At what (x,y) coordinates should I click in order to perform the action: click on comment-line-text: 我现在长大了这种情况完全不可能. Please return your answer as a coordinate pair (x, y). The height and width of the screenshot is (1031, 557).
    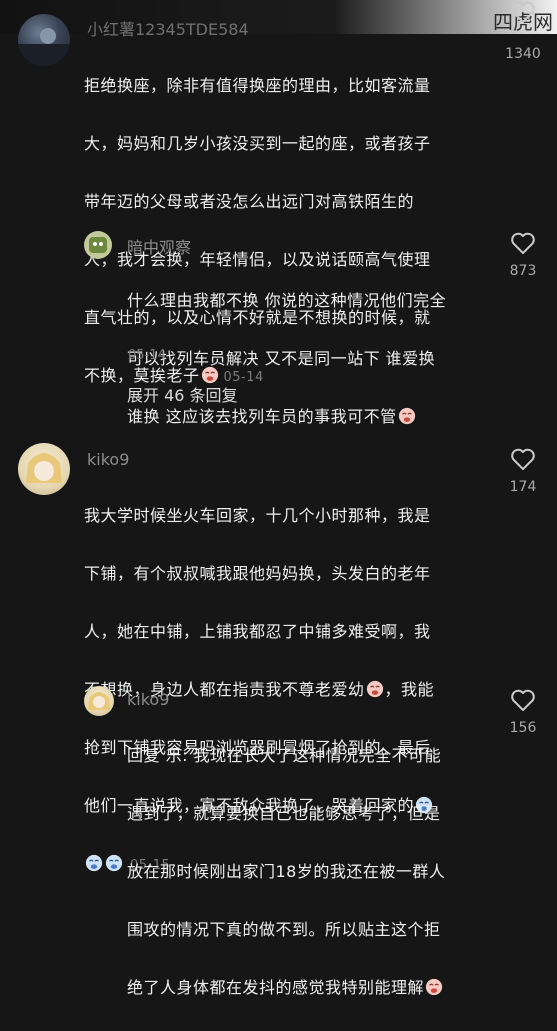
    Looking at the image, I should click on (314, 755).